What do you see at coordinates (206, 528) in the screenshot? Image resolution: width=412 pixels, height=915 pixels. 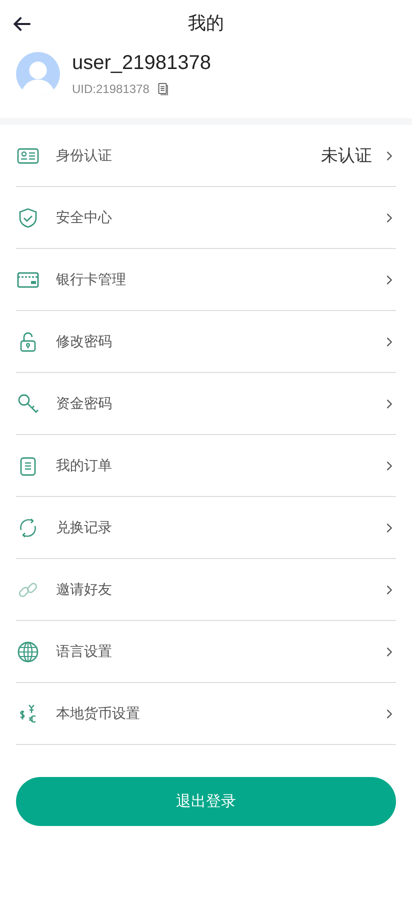 I see `menu-item: 兑换记录` at bounding box center [206, 528].